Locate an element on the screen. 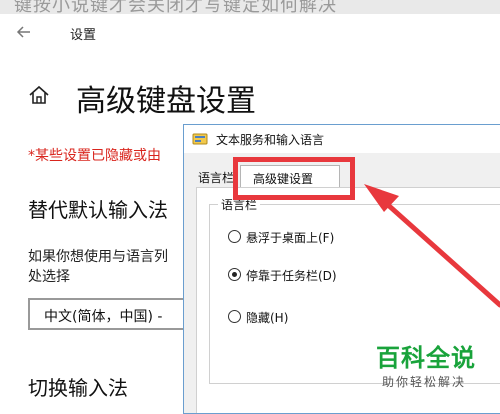 The height and width of the screenshot is (414, 500). text-services-icon is located at coordinates (200, 139).